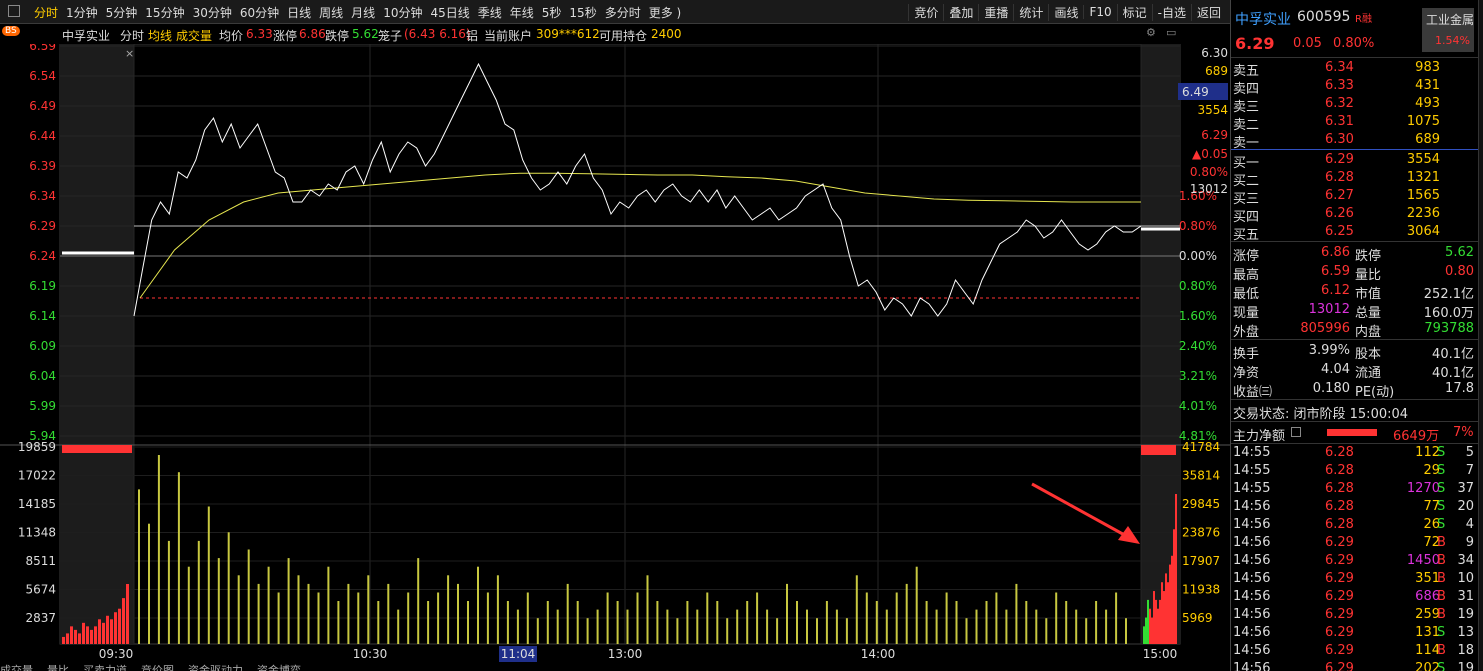 This screenshot has height=671, width=1483. Describe the element at coordinates (1354, 197) in the screenshot. I see `bids-row: 买三 6.27 1565` at that location.